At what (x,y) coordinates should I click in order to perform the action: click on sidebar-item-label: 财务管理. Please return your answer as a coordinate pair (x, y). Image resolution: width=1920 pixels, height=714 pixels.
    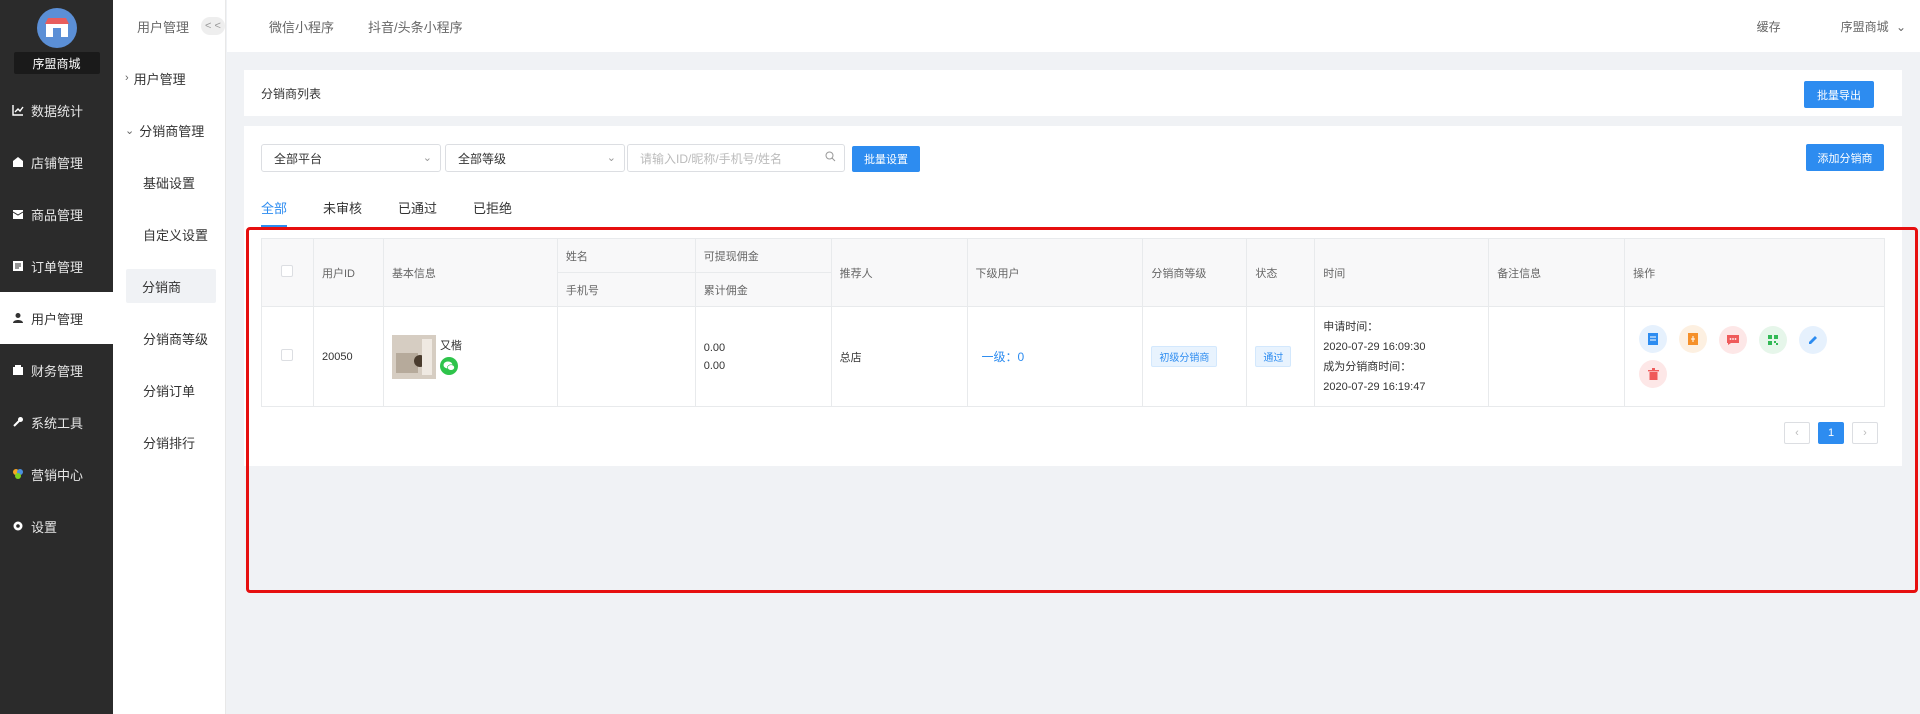
    Looking at the image, I should click on (57, 371).